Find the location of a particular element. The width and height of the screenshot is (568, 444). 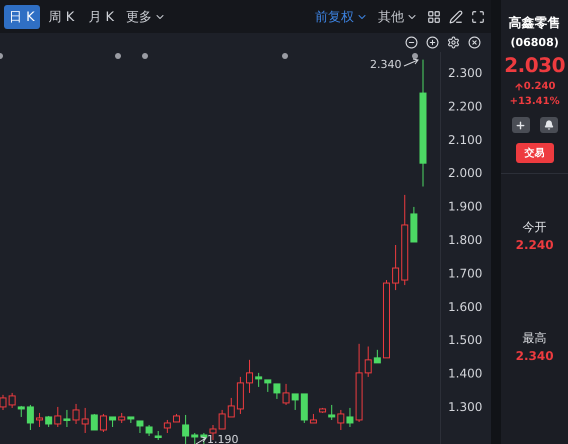

price-axis-label: 2.200 is located at coordinates (465, 106).